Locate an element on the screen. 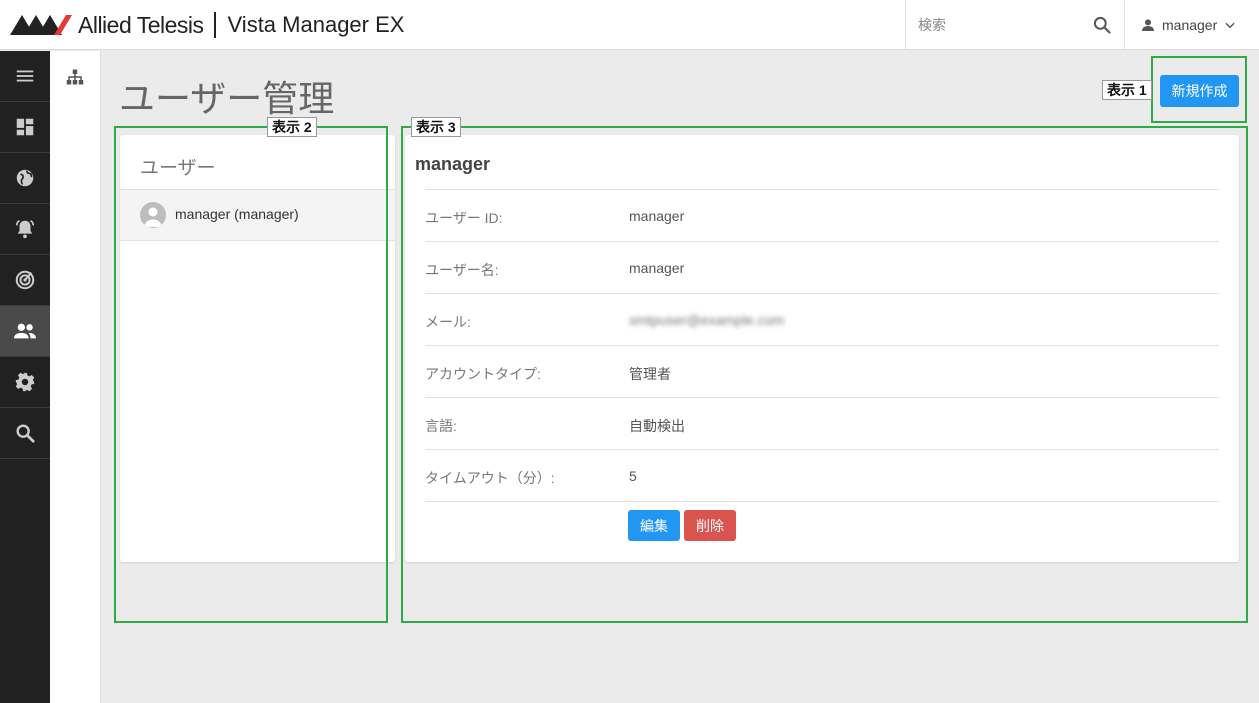 Image resolution: width=1259 pixels, height=703 pixels. sitemap-icon is located at coordinates (75, 77).